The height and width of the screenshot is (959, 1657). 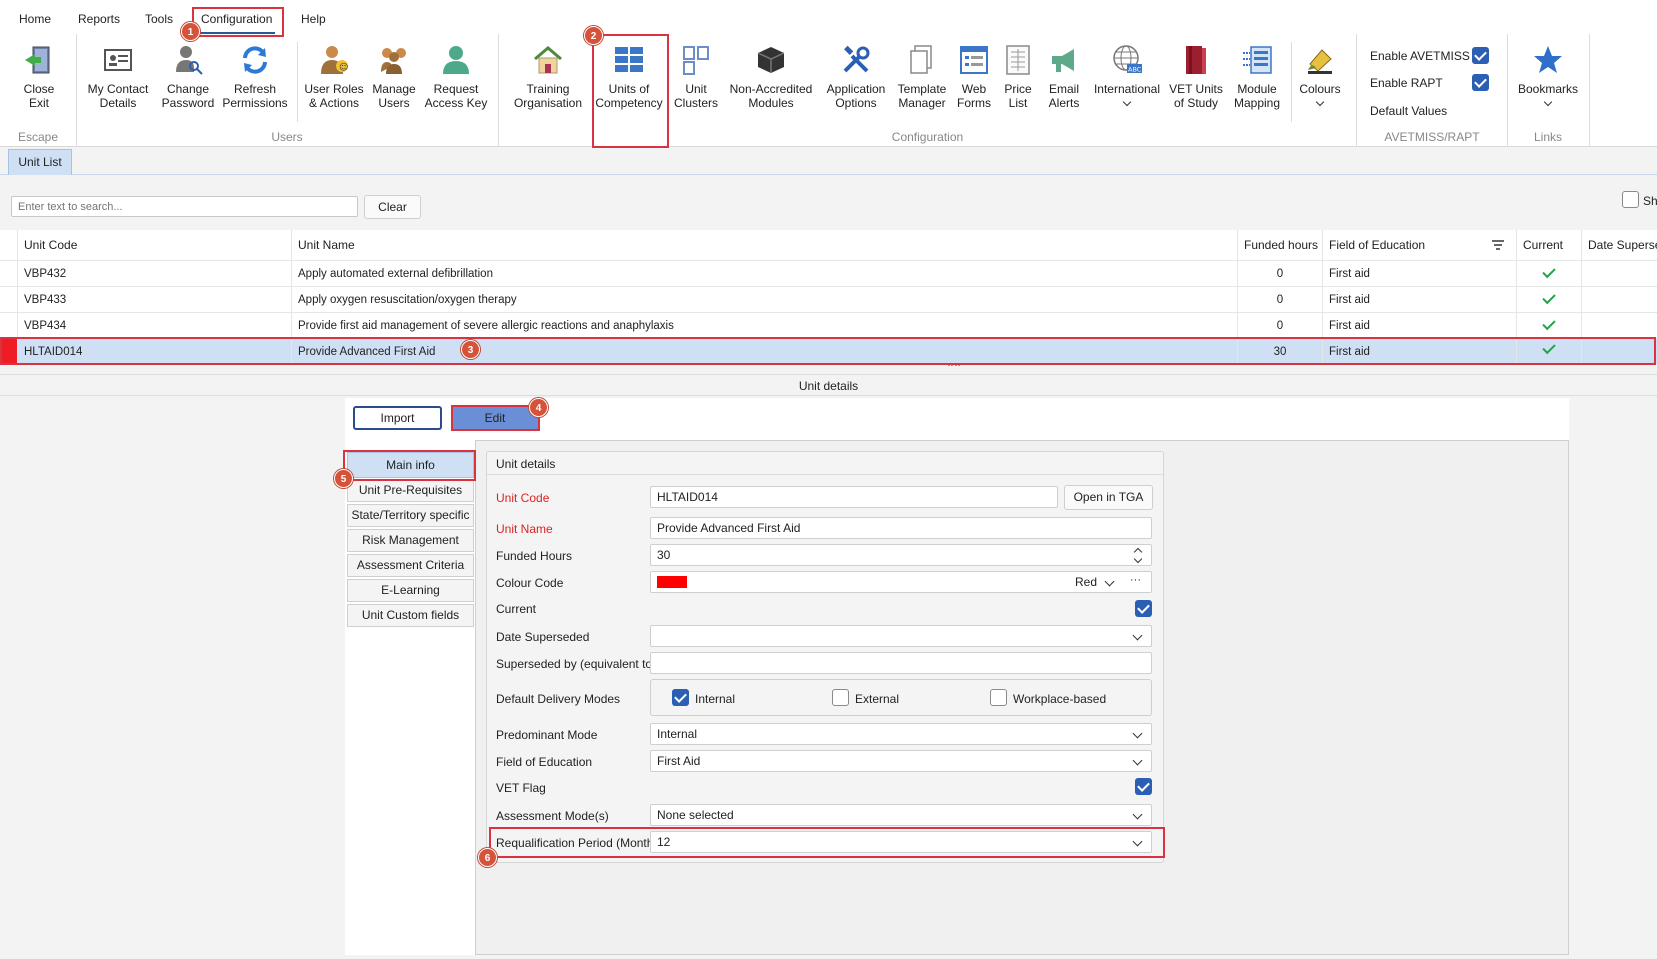 I want to click on unit-name-field: Provide Advanced First Aid, so click(x=901, y=528).